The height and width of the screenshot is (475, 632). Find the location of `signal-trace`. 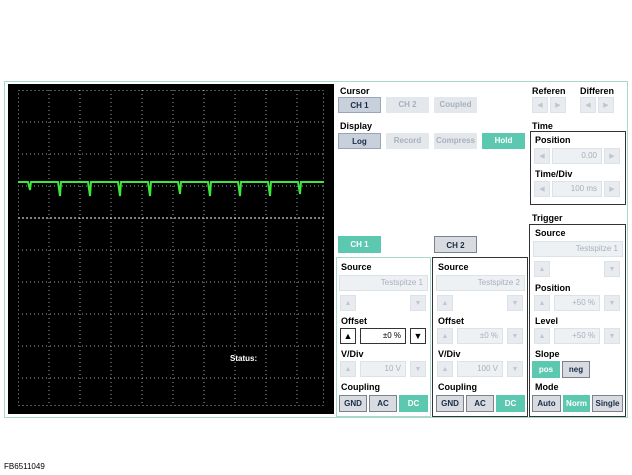

signal-trace is located at coordinates (171, 189).